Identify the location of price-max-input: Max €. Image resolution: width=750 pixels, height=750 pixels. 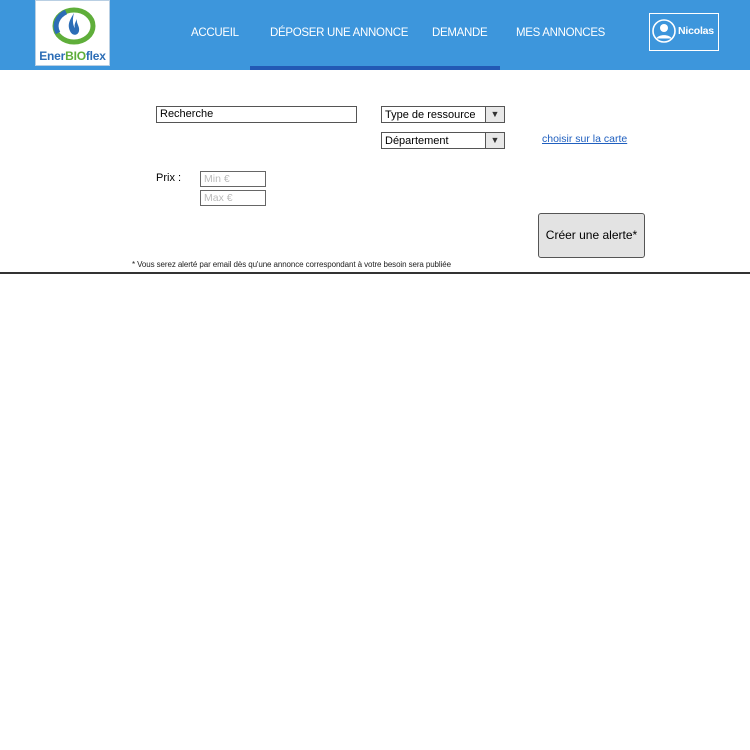
(233, 198).